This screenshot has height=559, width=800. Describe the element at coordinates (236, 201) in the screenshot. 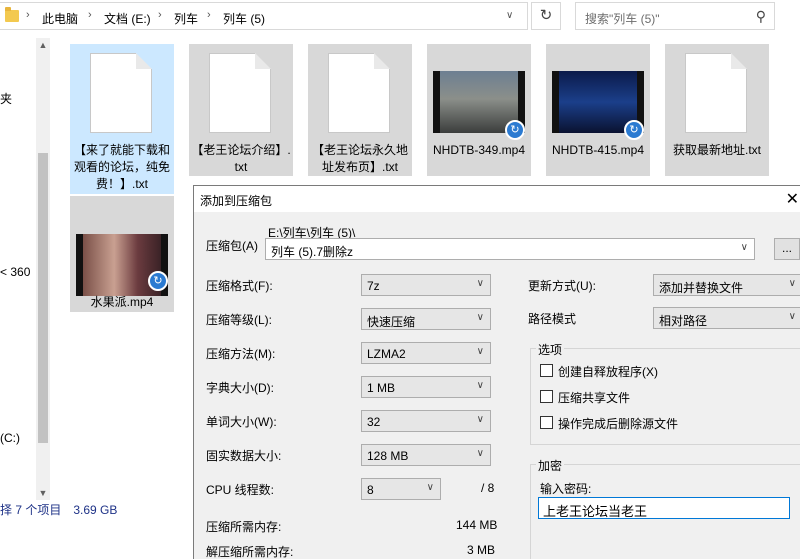

I see `dialog-title: 添加到压缩包` at that location.